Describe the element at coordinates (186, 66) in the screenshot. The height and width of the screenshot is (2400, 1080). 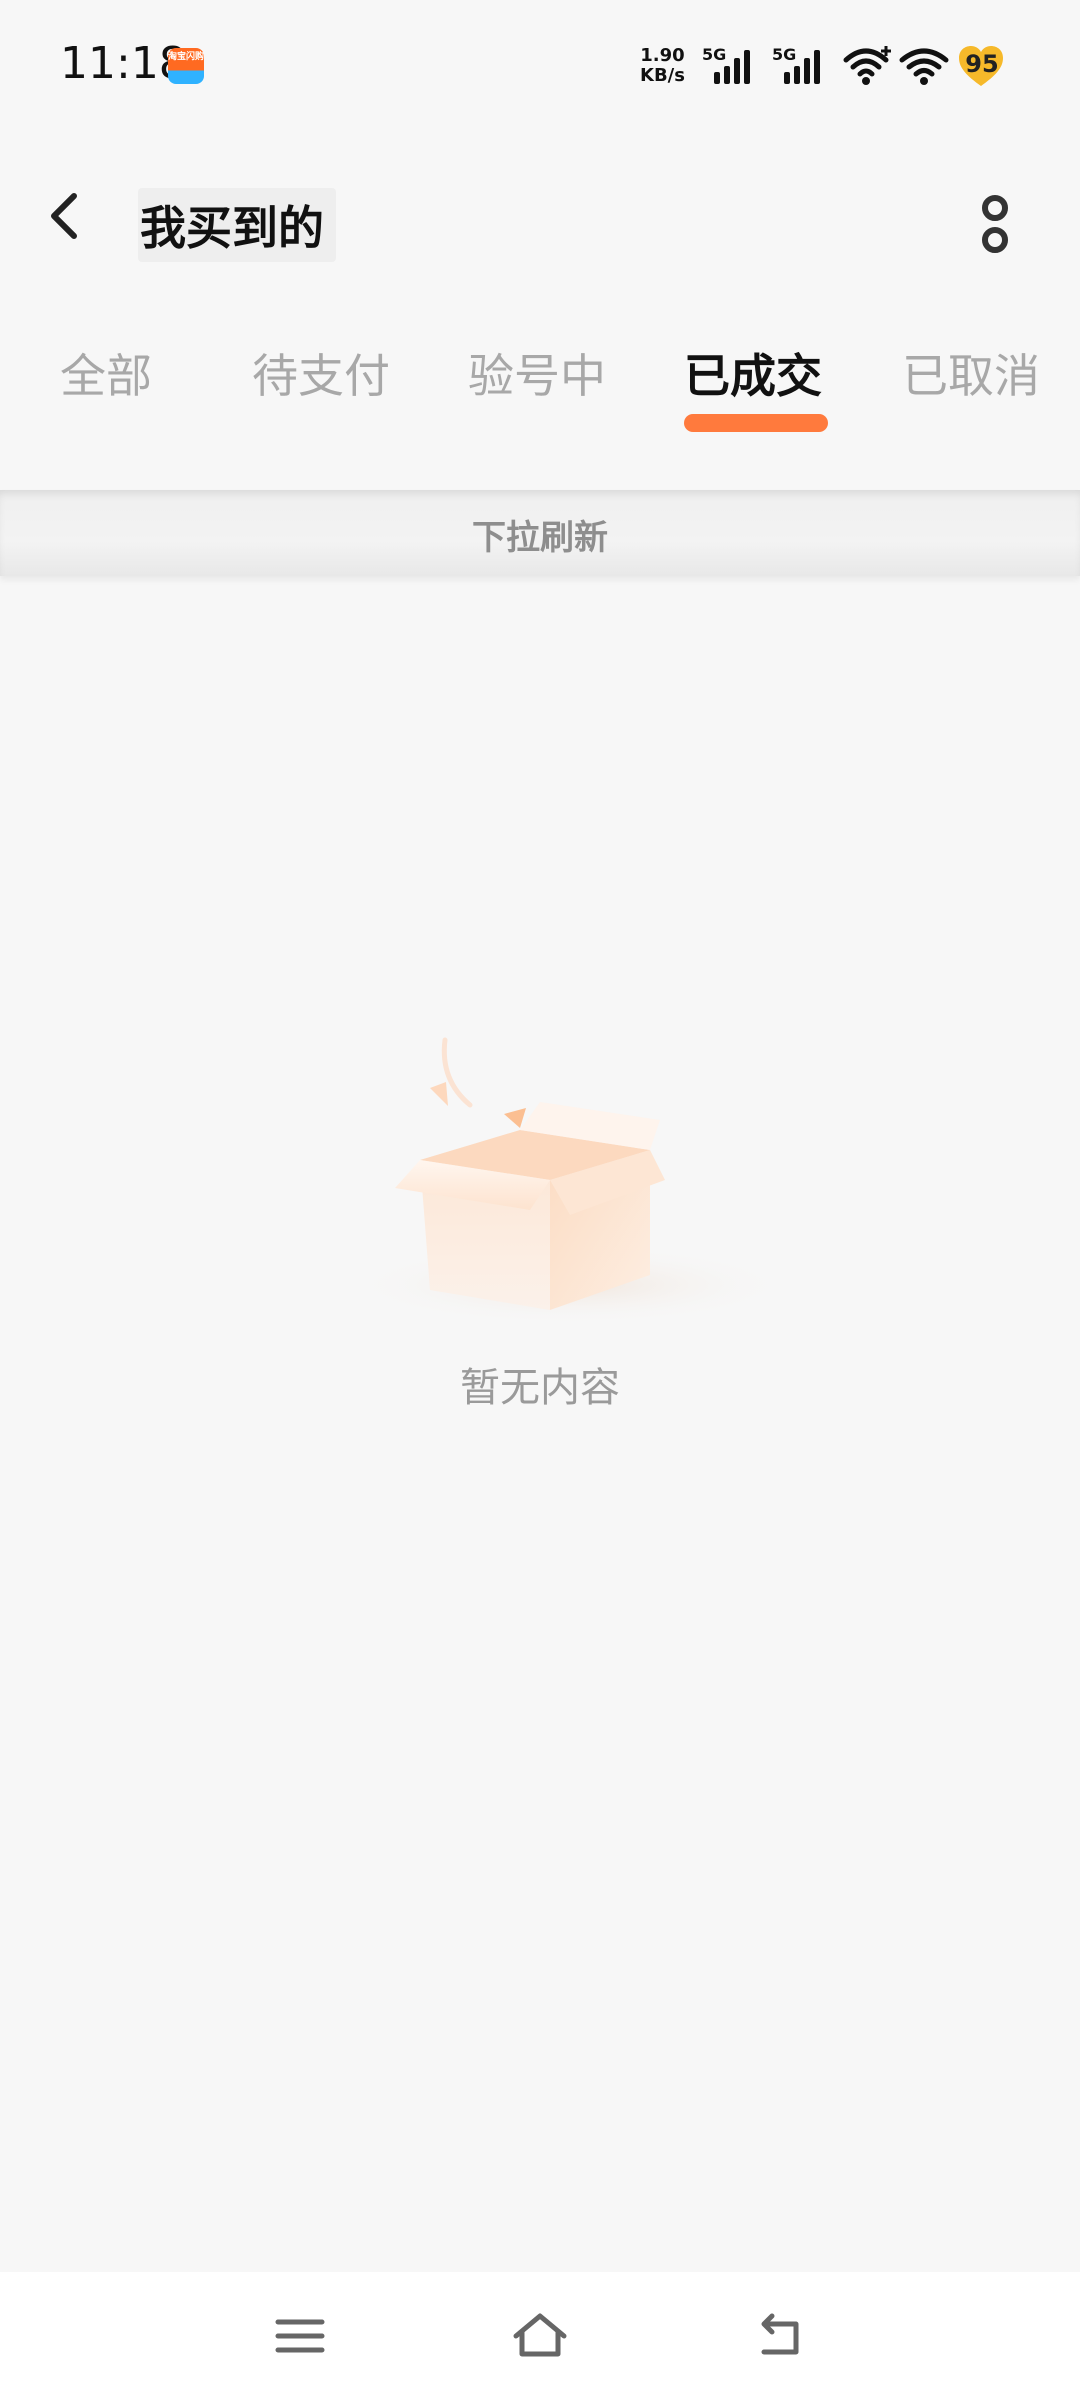
I see `app-notification-icon: 淘宝闪购` at that location.